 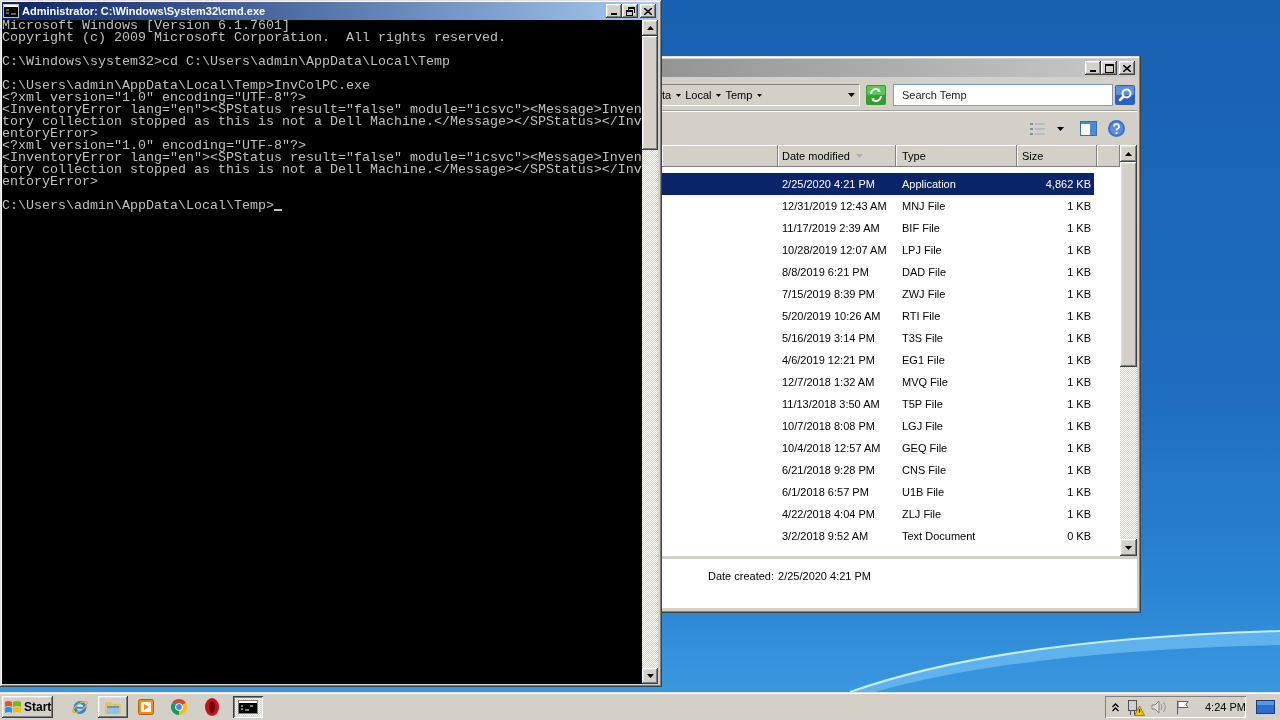 What do you see at coordinates (1093, 71) in the screenshot?
I see `minimize-icon` at bounding box center [1093, 71].